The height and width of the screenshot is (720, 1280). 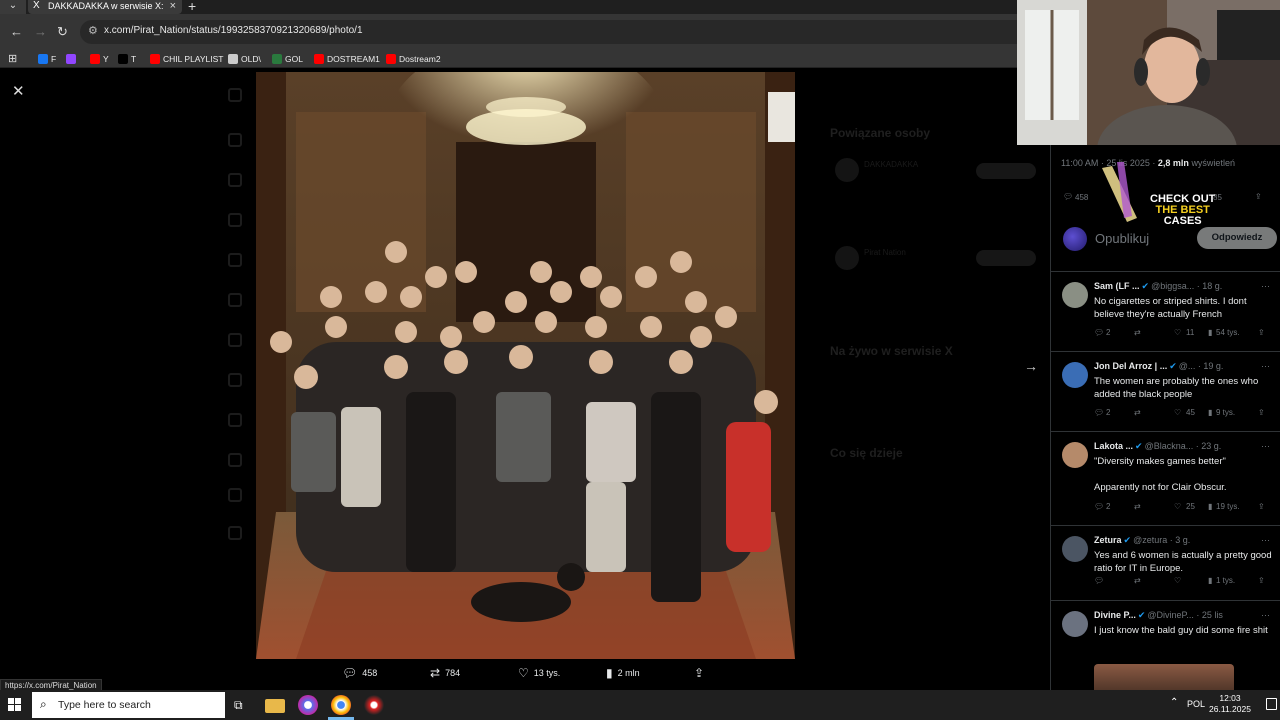 I want to click on author-handle: @... · 19 g., so click(x=1201, y=366).